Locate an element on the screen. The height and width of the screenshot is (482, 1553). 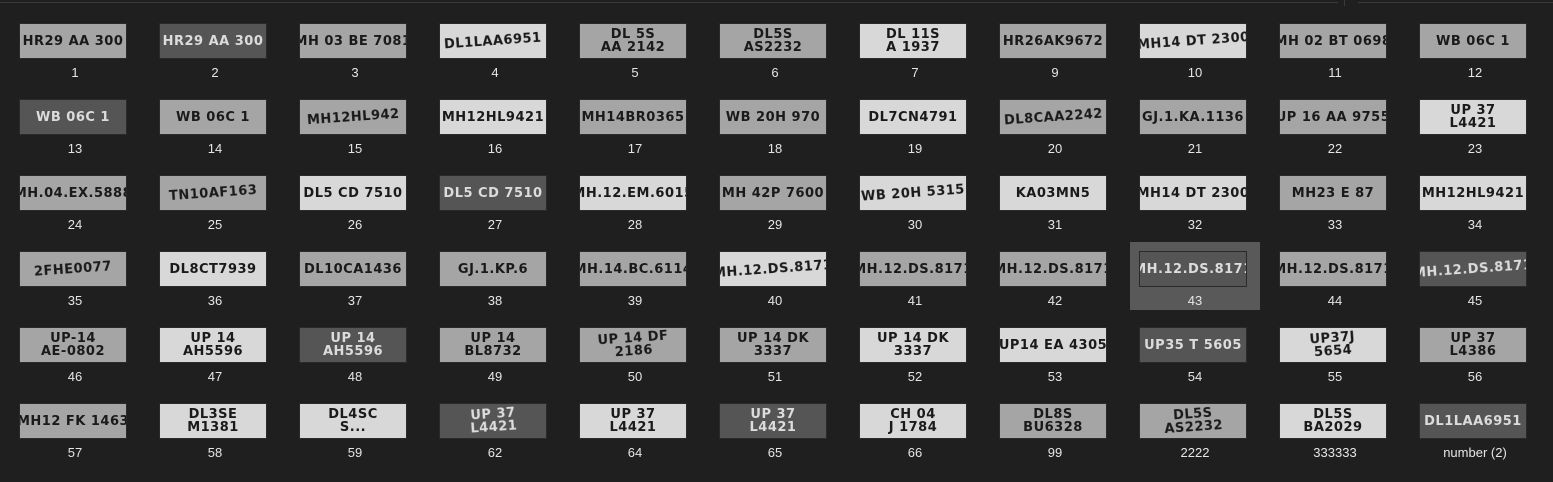
license-plate-image: UP 14 DK 3337 is located at coordinates (913, 345).